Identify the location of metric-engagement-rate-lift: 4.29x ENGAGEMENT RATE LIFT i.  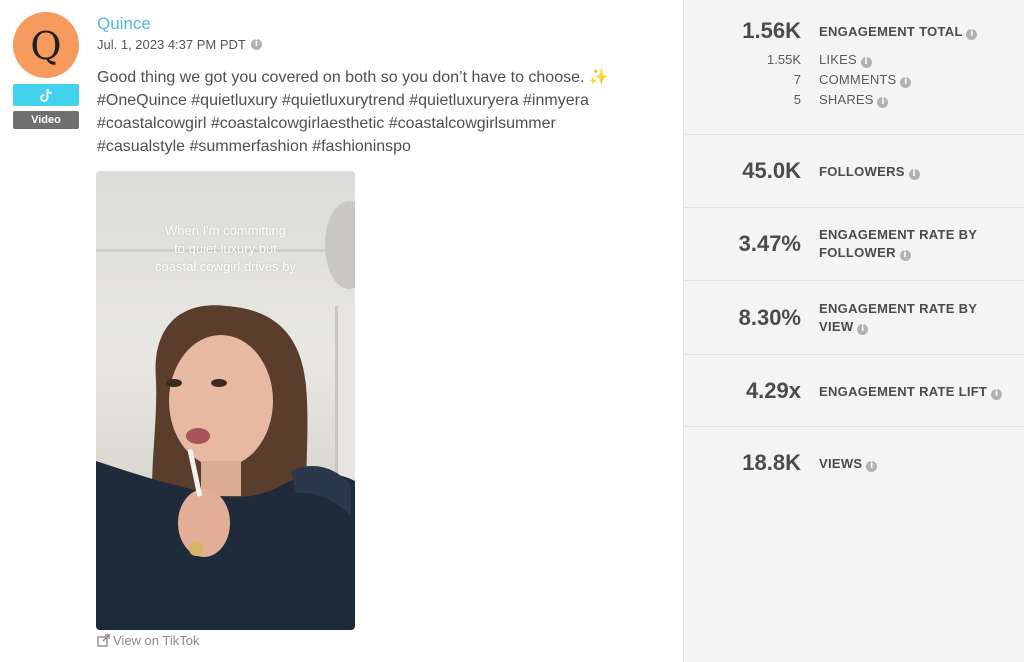
(854, 391).